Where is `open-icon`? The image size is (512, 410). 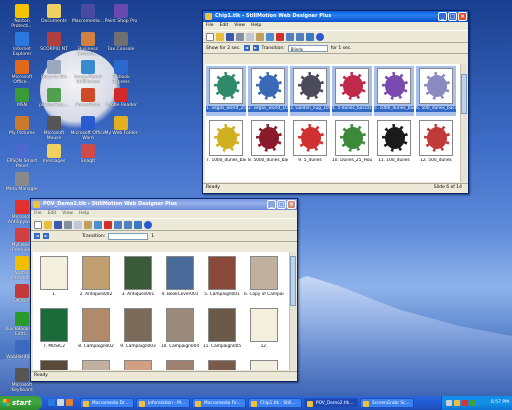
open-icon is located at coordinates (48, 224).